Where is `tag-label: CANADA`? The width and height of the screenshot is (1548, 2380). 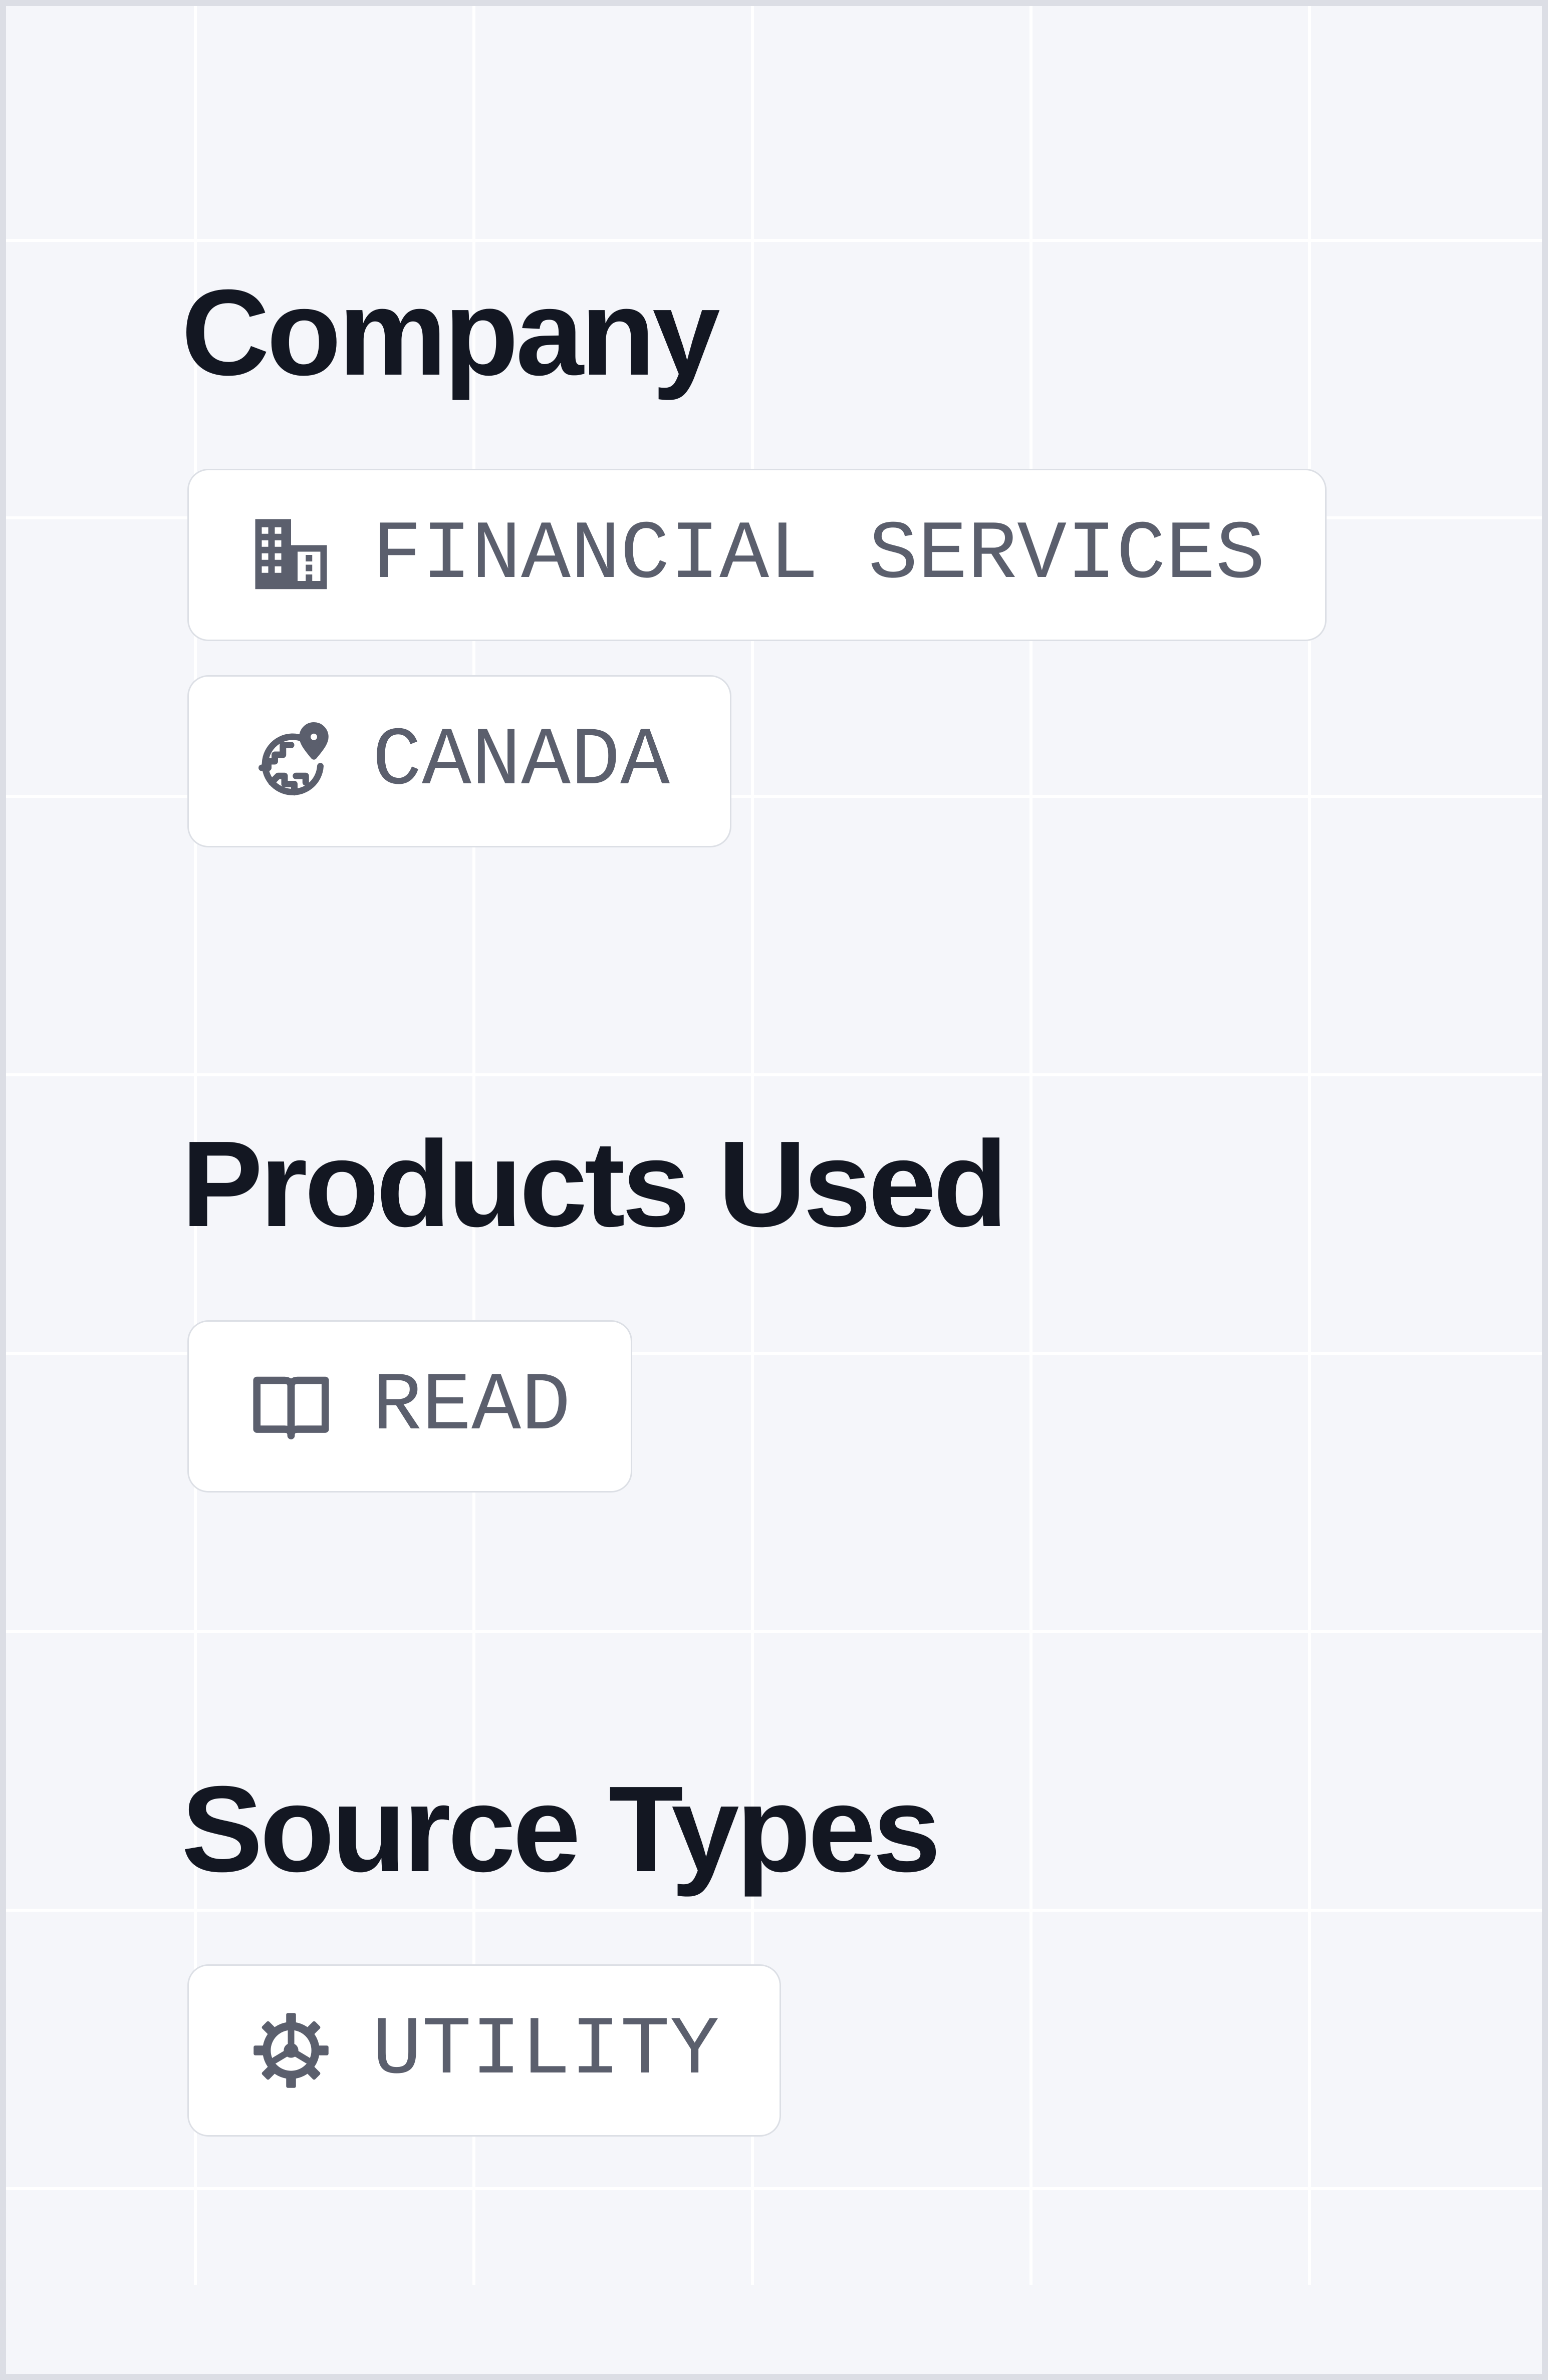 tag-label: CANADA is located at coordinates (521, 761).